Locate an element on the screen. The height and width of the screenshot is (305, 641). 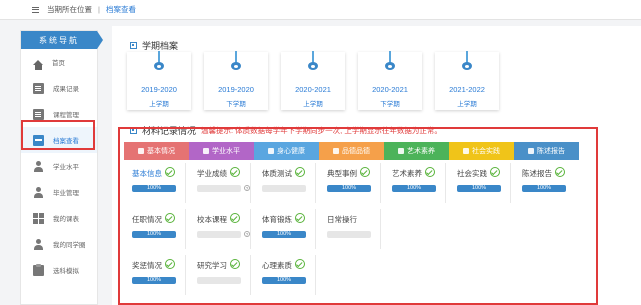
sidebar-item-classmates: 我的同学圈 is located at coordinates (59, 244).